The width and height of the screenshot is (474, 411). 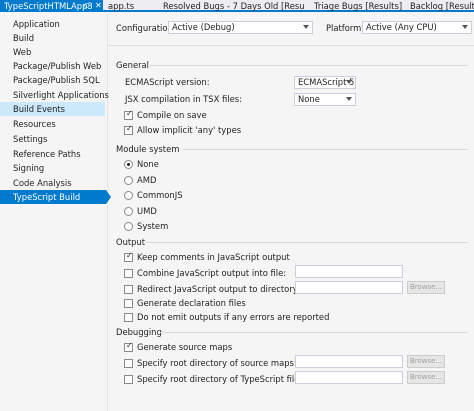 I want to click on module-none-radio, so click(x=128, y=164).